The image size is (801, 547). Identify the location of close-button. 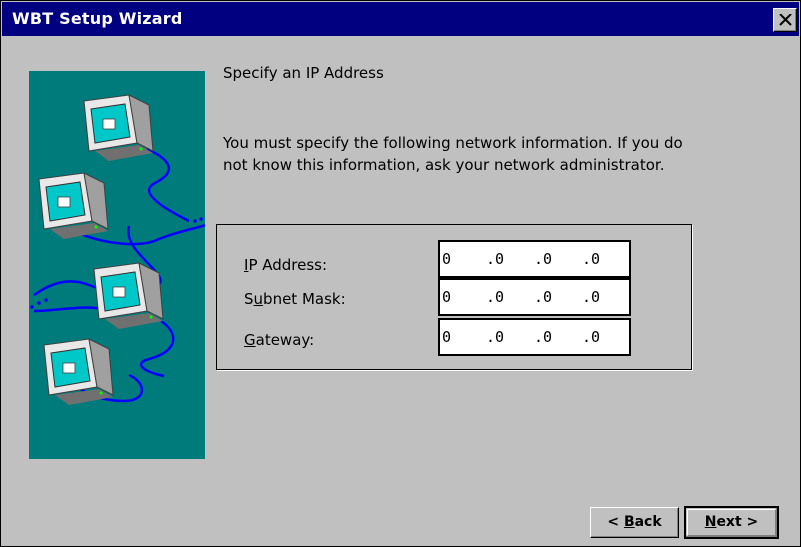
(785, 20).